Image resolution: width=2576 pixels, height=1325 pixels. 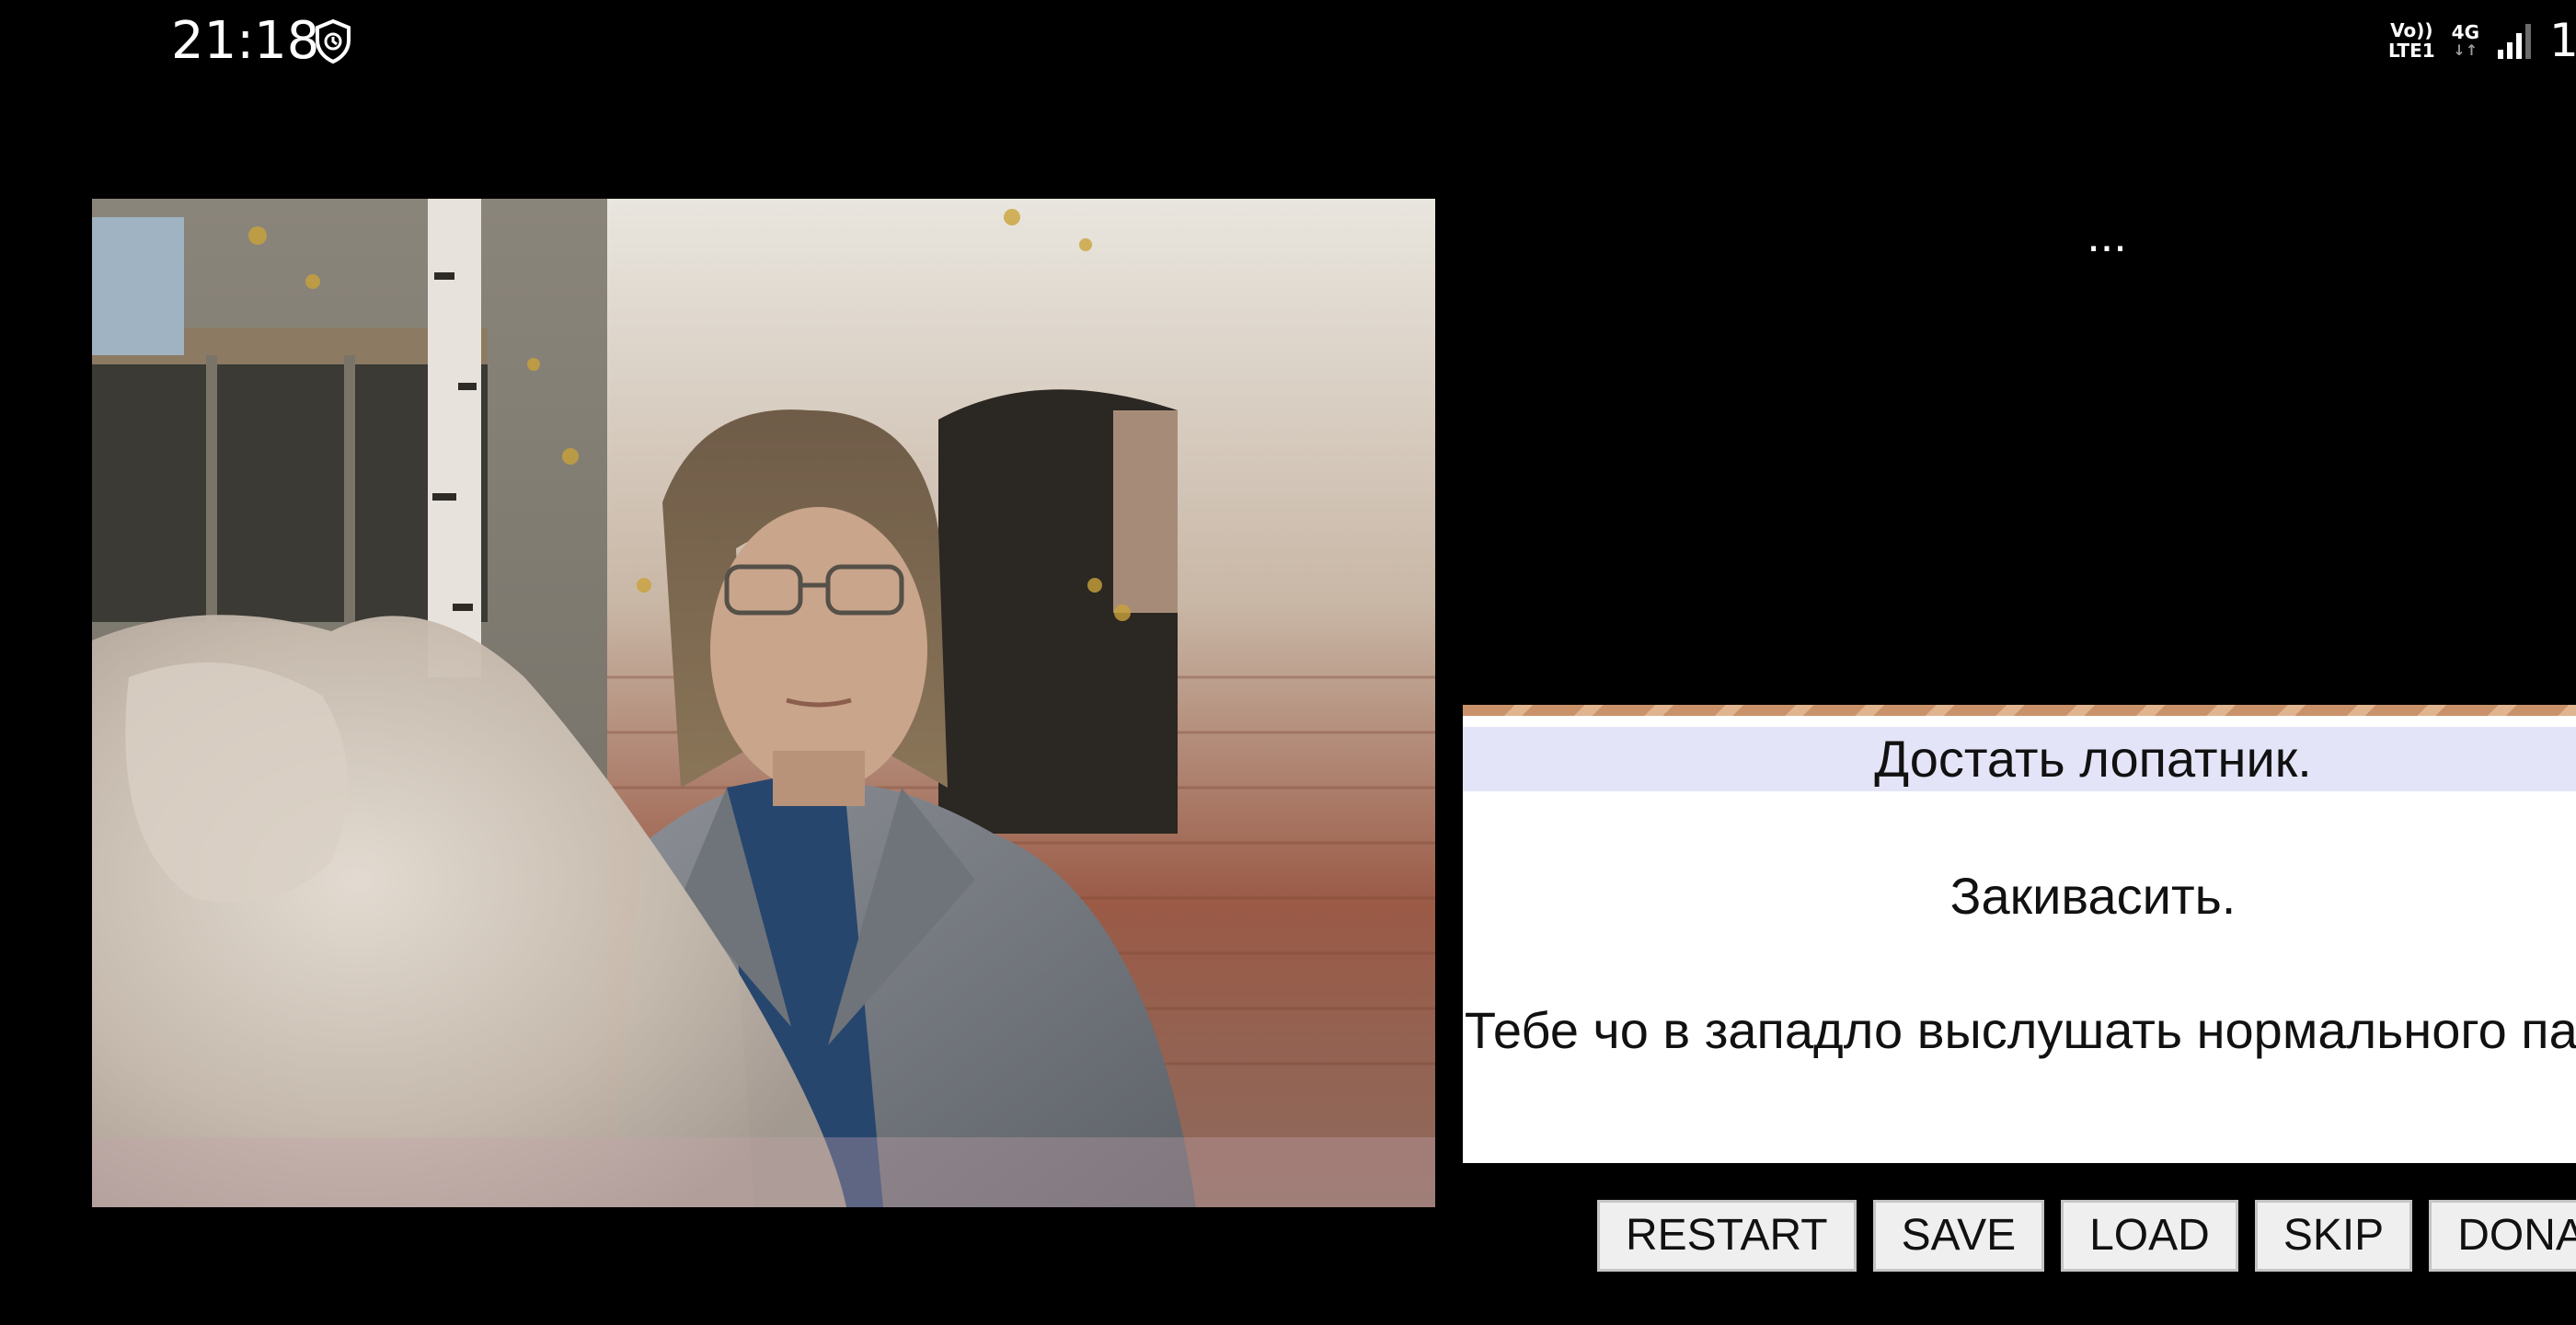 What do you see at coordinates (2502, 1236) in the screenshot?
I see `donate-button: DONATE` at bounding box center [2502, 1236].